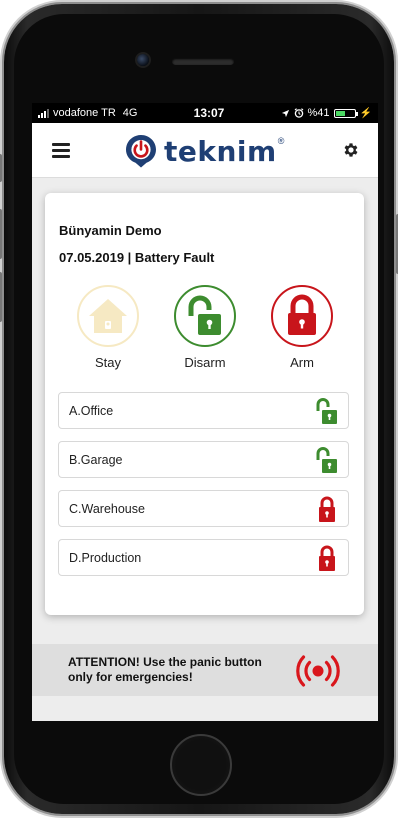  I want to click on home-icon, so click(108, 316).